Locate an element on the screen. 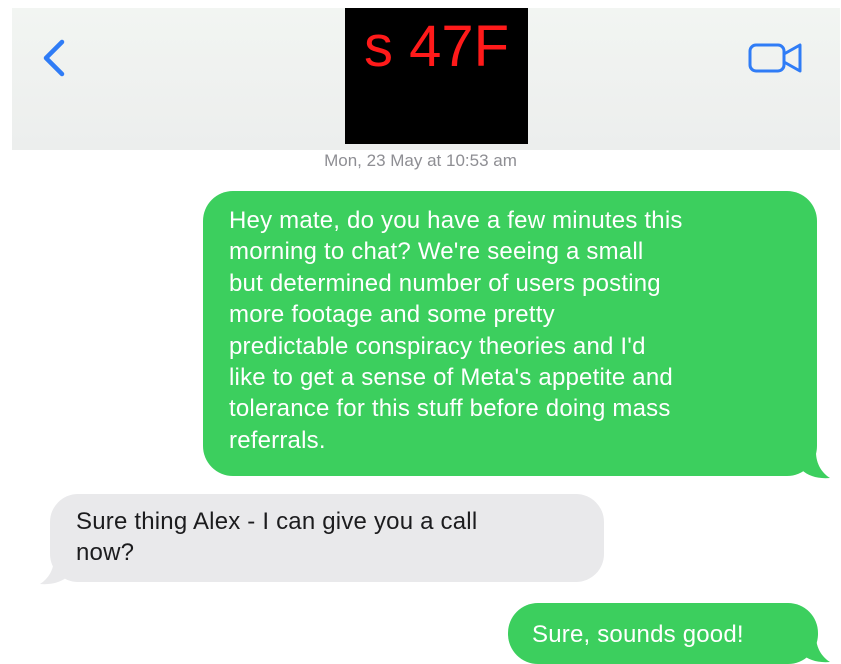 This screenshot has width=841, height=664. video-camera-icon is located at coordinates (775, 58).